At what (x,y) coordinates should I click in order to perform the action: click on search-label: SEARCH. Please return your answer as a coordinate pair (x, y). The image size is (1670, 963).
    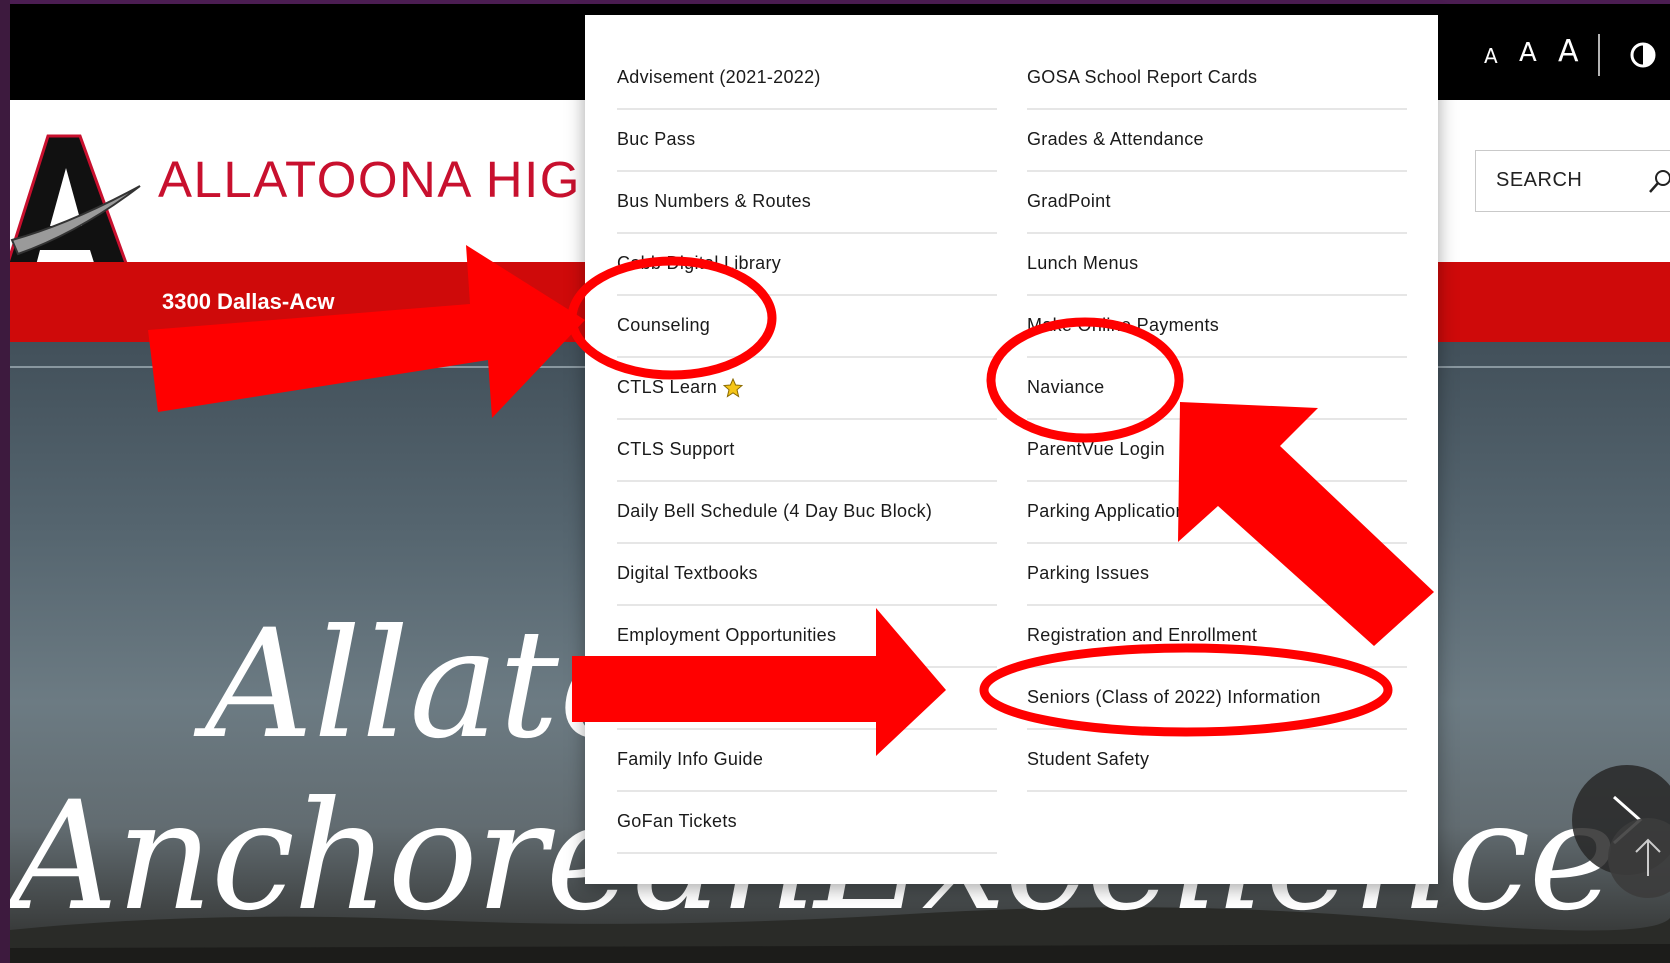
    Looking at the image, I should click on (1539, 180).